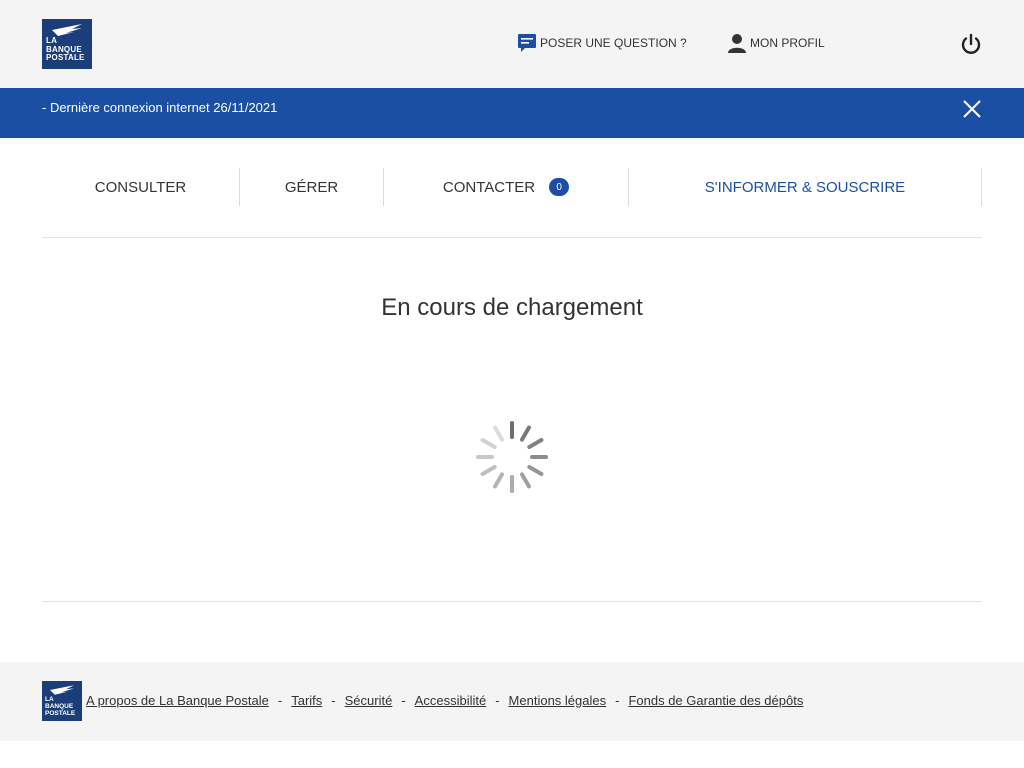 The image size is (1024, 768). I want to click on footer-link-accessibilite: Accessibilité, so click(451, 700).